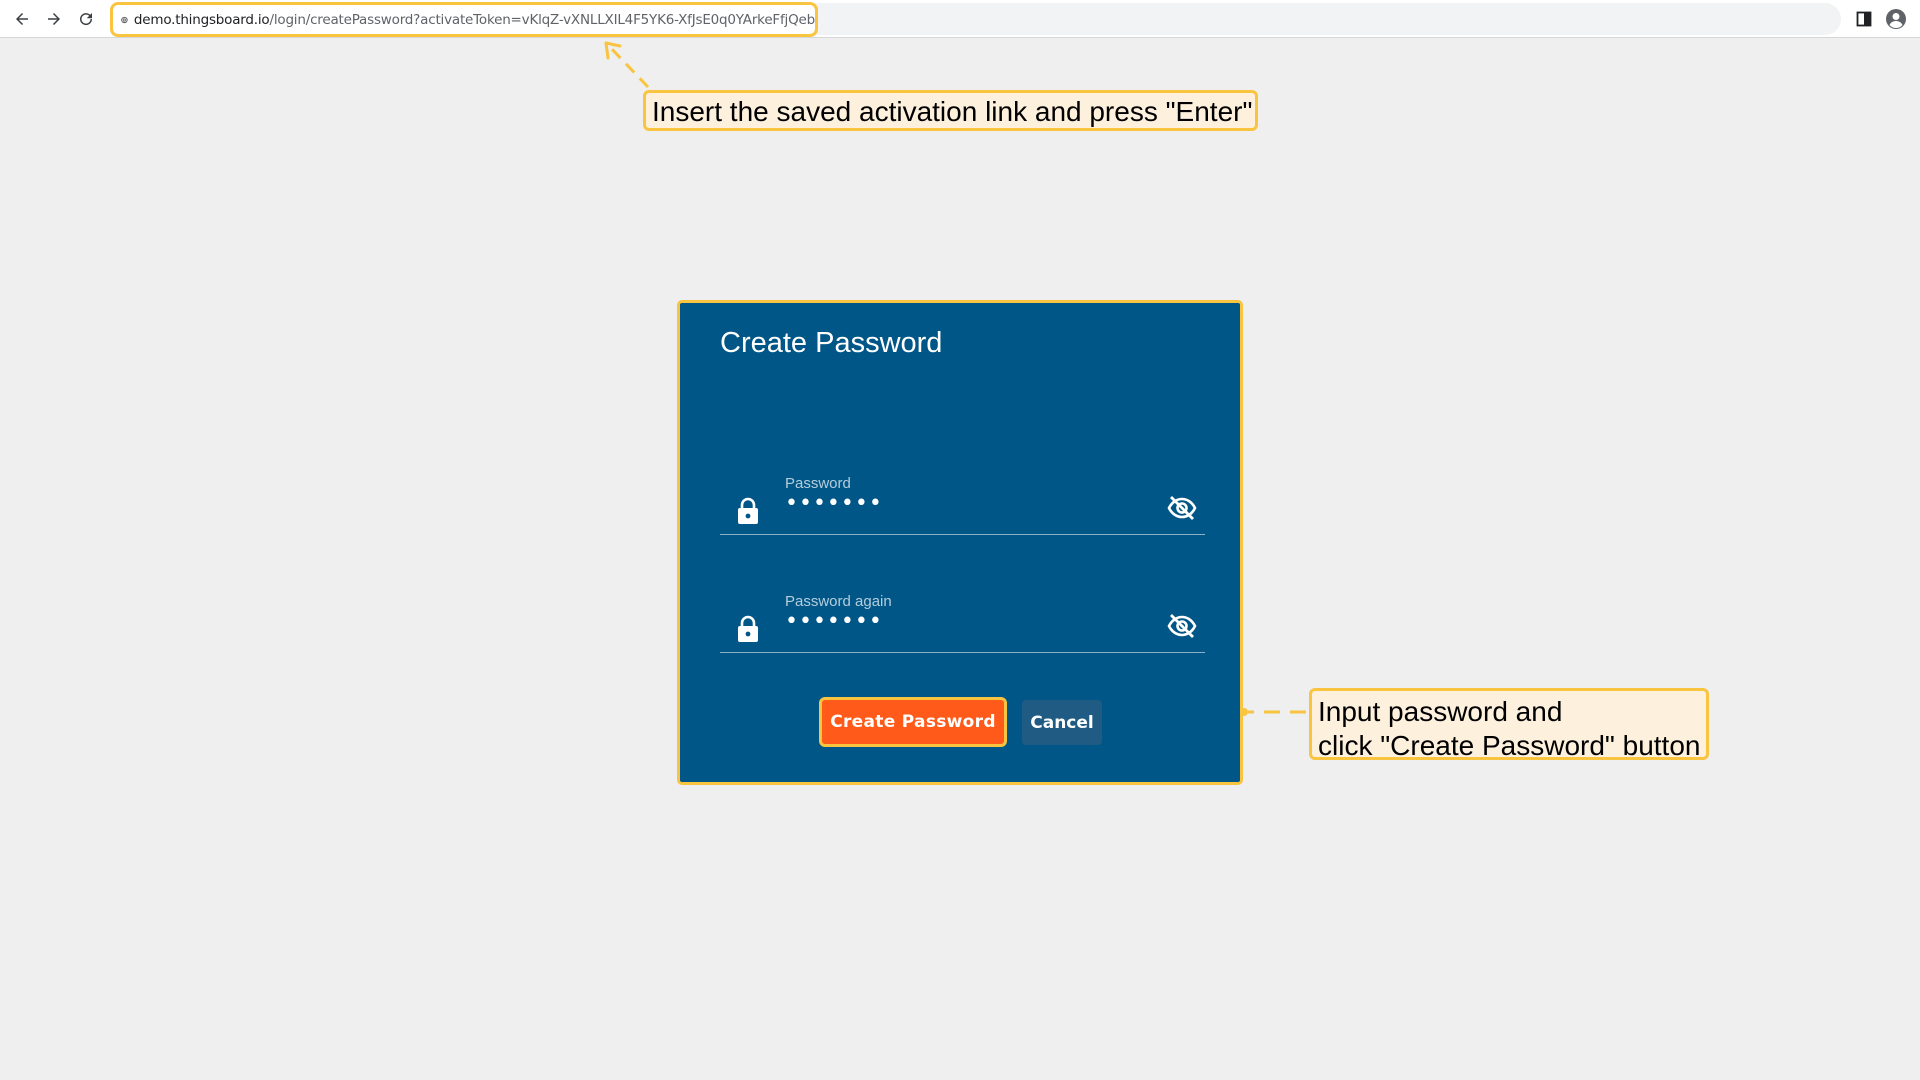  What do you see at coordinates (201, 19) in the screenshot?
I see `url-host: demo.thingsboard.io` at bounding box center [201, 19].